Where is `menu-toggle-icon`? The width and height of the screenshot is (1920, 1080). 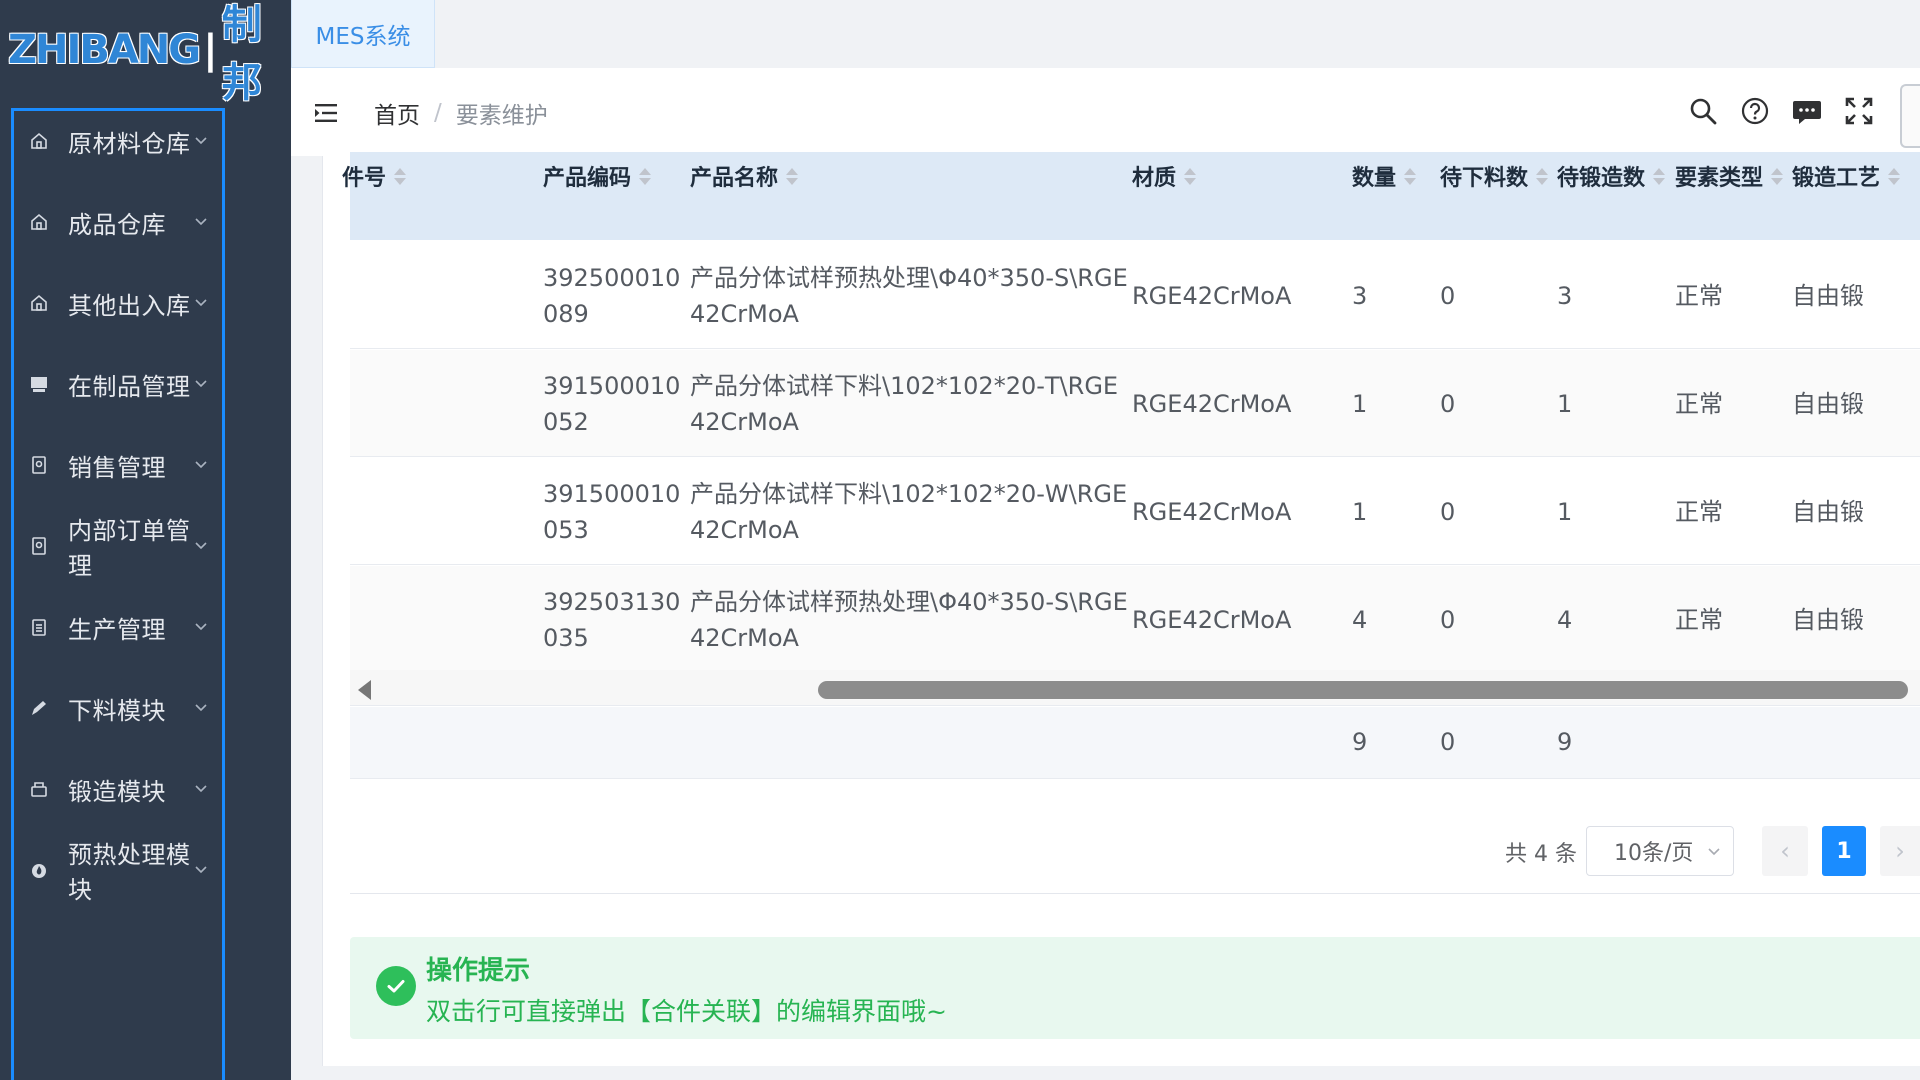 menu-toggle-icon is located at coordinates (327, 113).